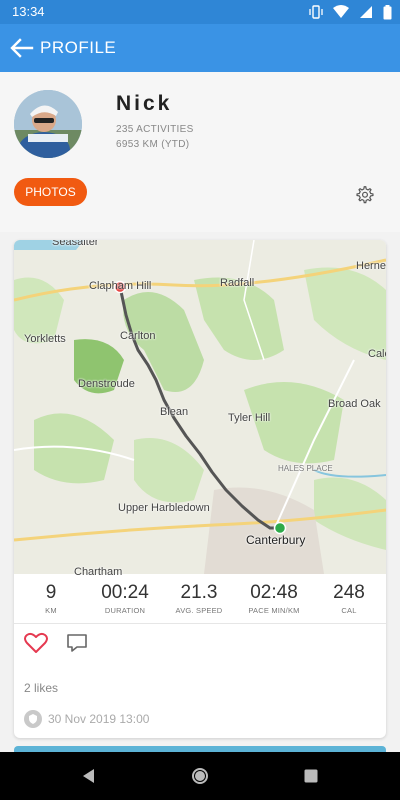  I want to click on app-bar: PROFILE, so click(200, 48).